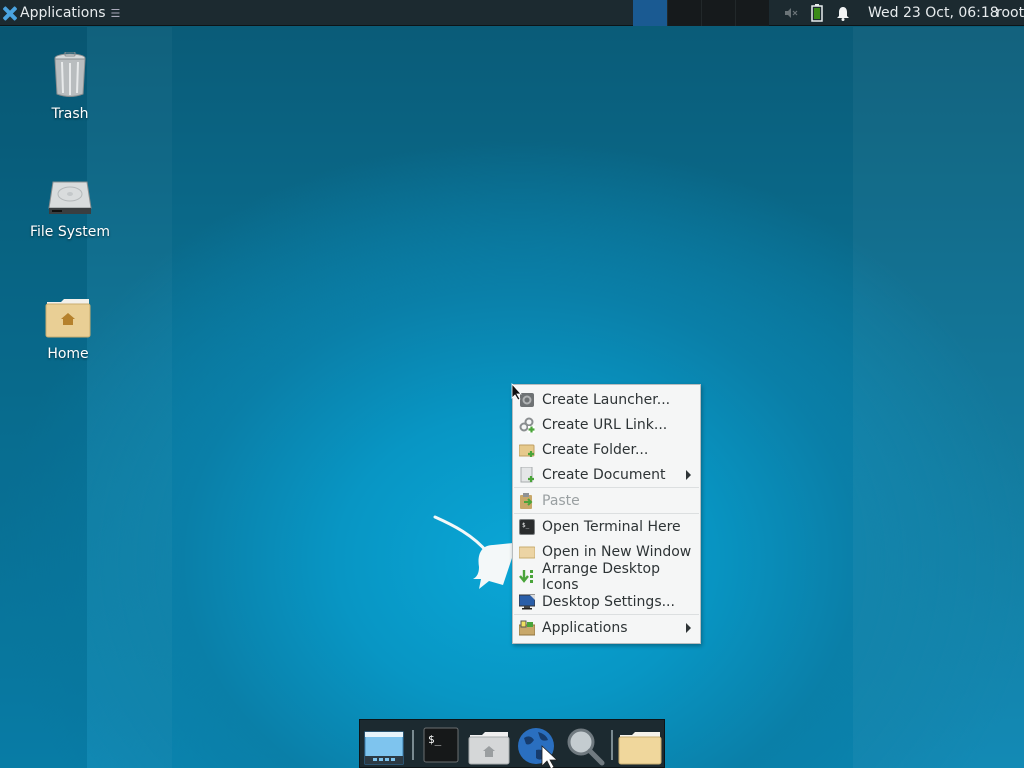 This screenshot has width=1024, height=768. Describe the element at coordinates (817, 13) in the screenshot. I see `battery-icon` at that location.